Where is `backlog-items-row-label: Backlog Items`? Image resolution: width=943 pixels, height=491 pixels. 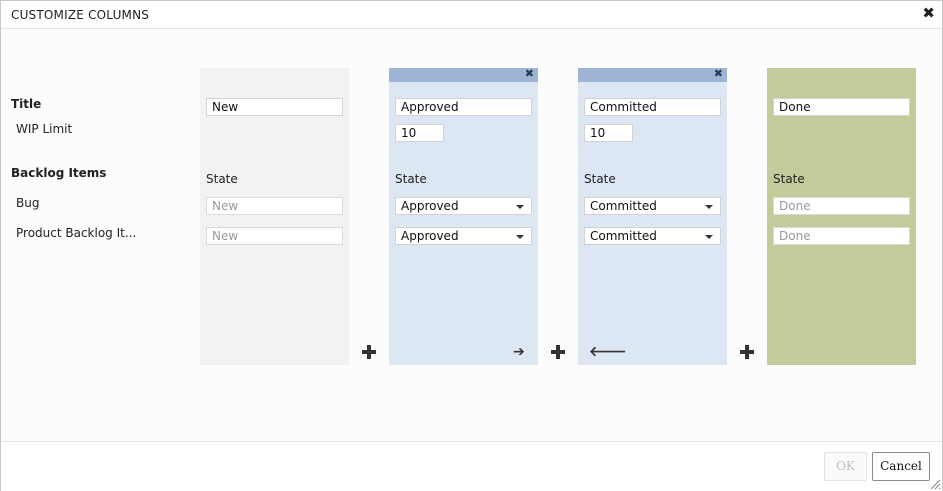
backlog-items-row-label: Backlog Items is located at coordinates (59, 173).